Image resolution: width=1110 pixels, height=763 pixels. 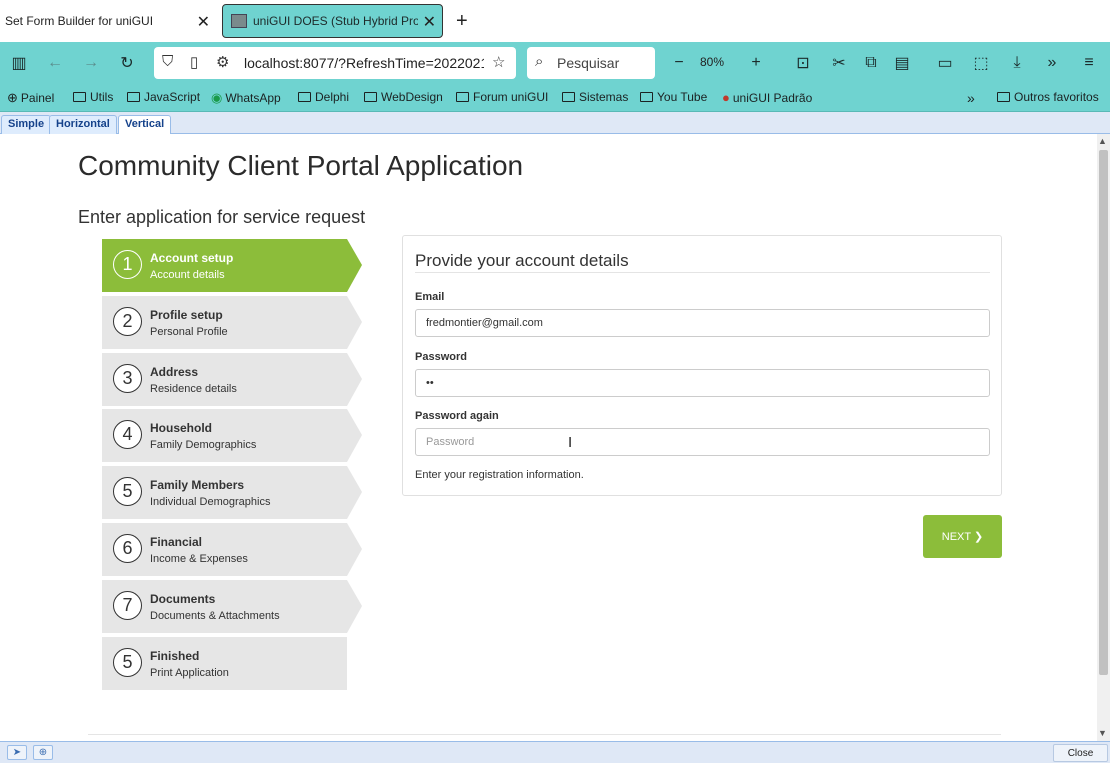 What do you see at coordinates (712, 62) in the screenshot?
I see `zoom-level: 80%` at bounding box center [712, 62].